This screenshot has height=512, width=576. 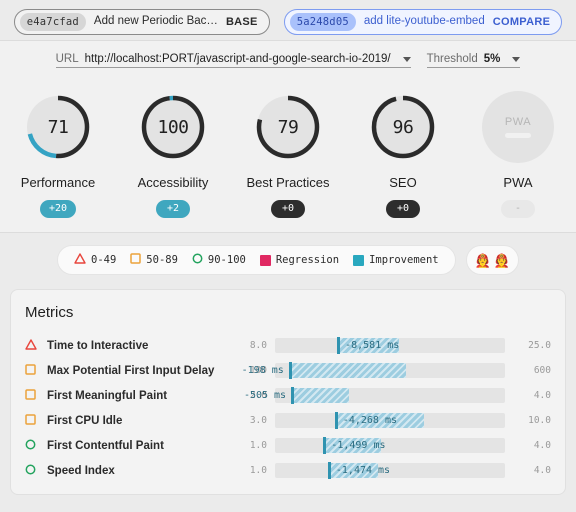 I want to click on metric-label: Speed Index, so click(x=81, y=470).